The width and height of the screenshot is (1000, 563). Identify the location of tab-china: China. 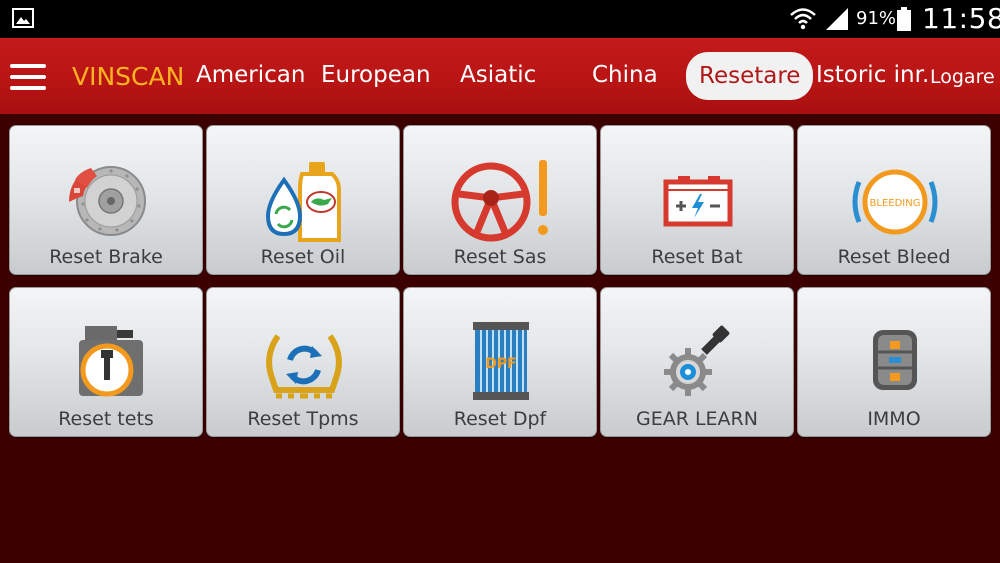
(625, 75).